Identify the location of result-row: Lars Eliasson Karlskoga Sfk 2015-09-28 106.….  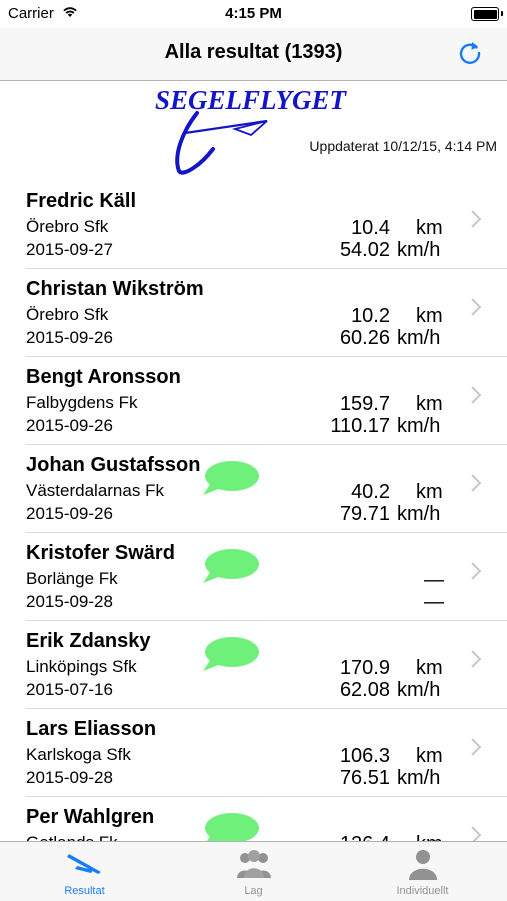
(253, 753).